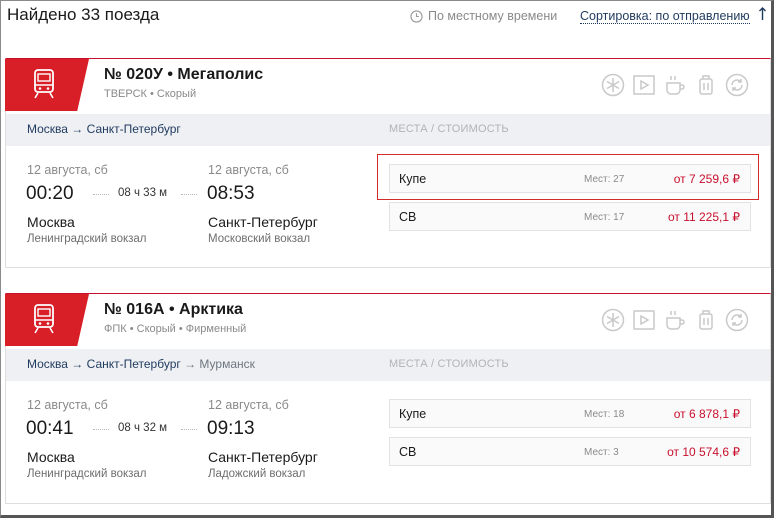  I want to click on local-time-toggle: По местному времени, so click(483, 16).